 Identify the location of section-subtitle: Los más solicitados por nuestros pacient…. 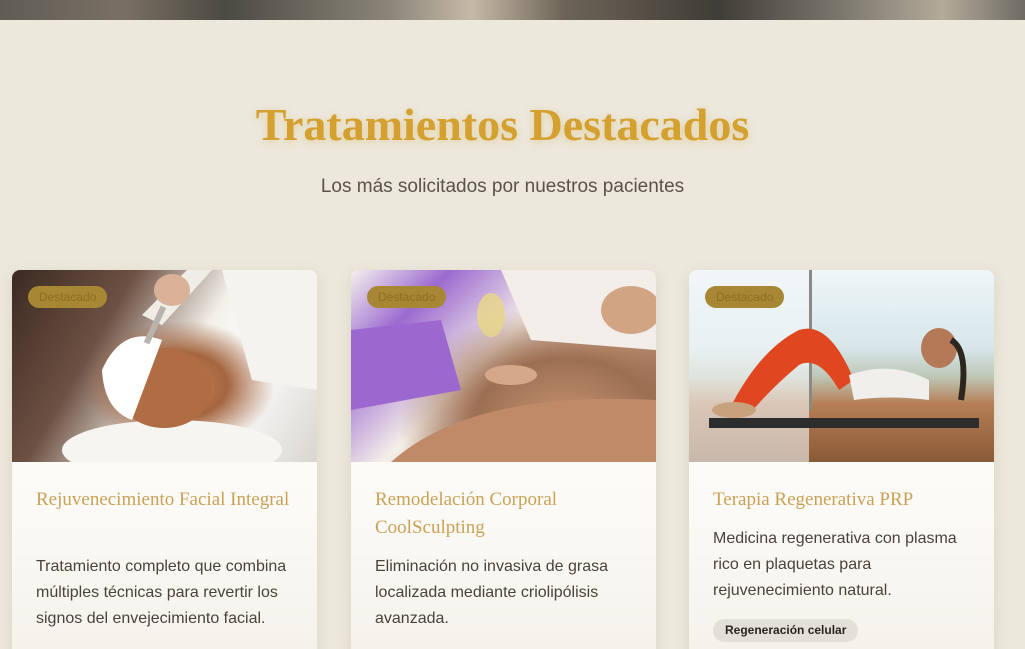
(502, 186).